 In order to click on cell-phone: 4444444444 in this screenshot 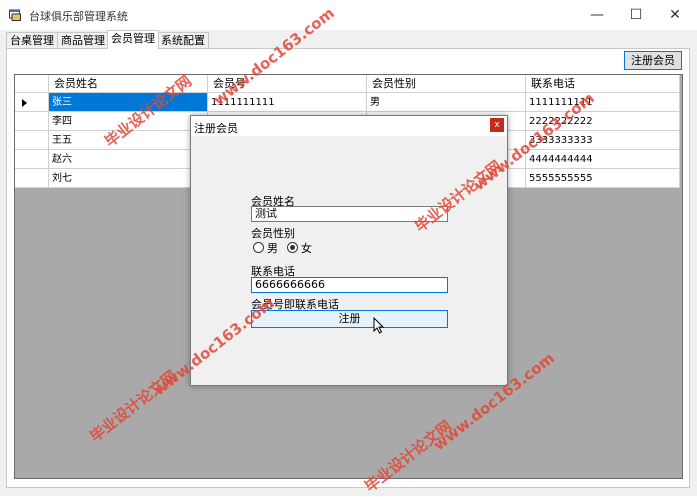, I will do `click(603, 159)`.